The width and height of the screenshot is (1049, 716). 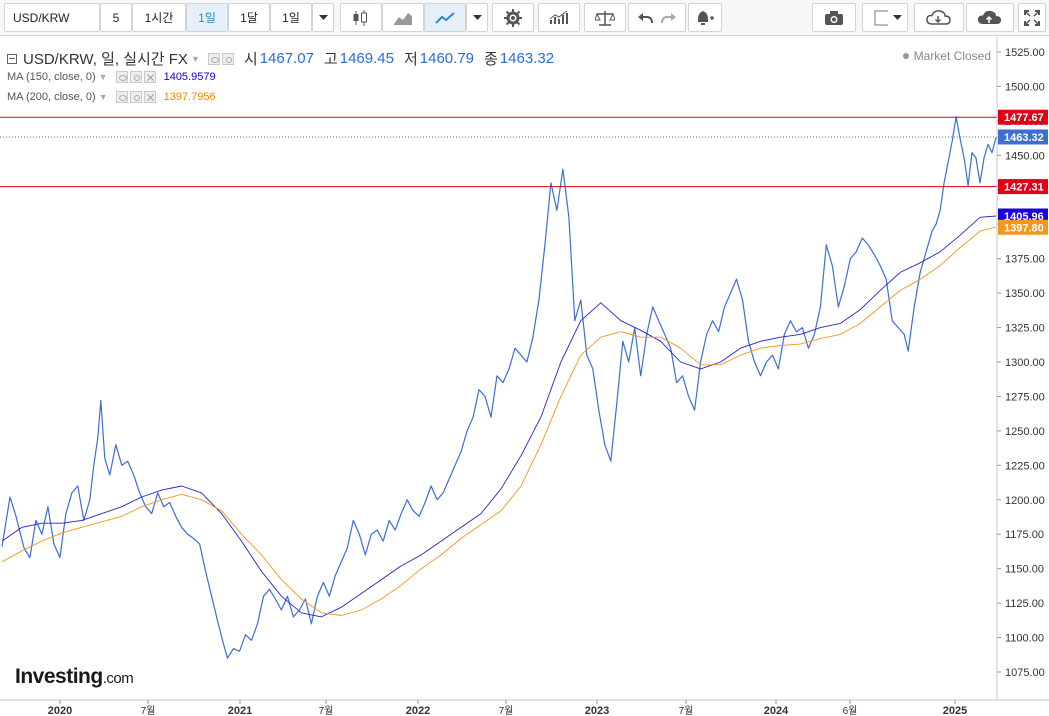 What do you see at coordinates (955, 710) in the screenshot?
I see `time-tick-label: 2025` at bounding box center [955, 710].